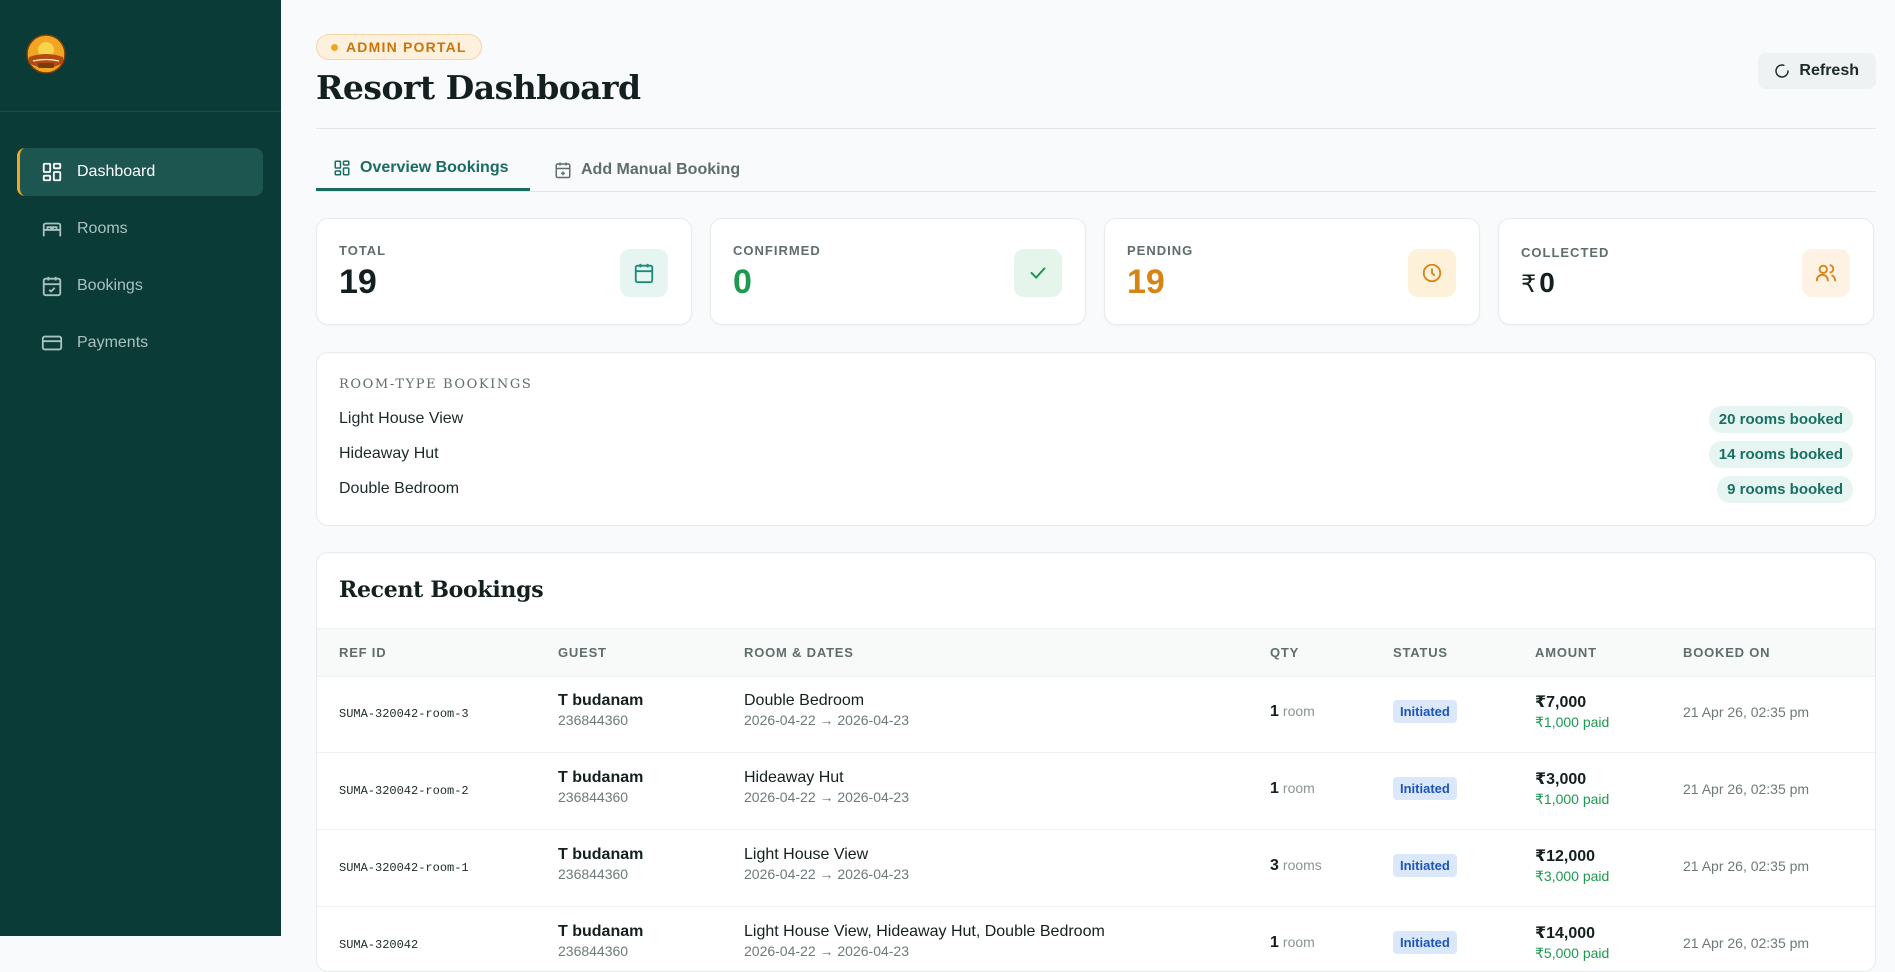 This screenshot has height=972, width=1895. What do you see at coordinates (441, 590) in the screenshot?
I see `section-title: Recent Bookings` at bounding box center [441, 590].